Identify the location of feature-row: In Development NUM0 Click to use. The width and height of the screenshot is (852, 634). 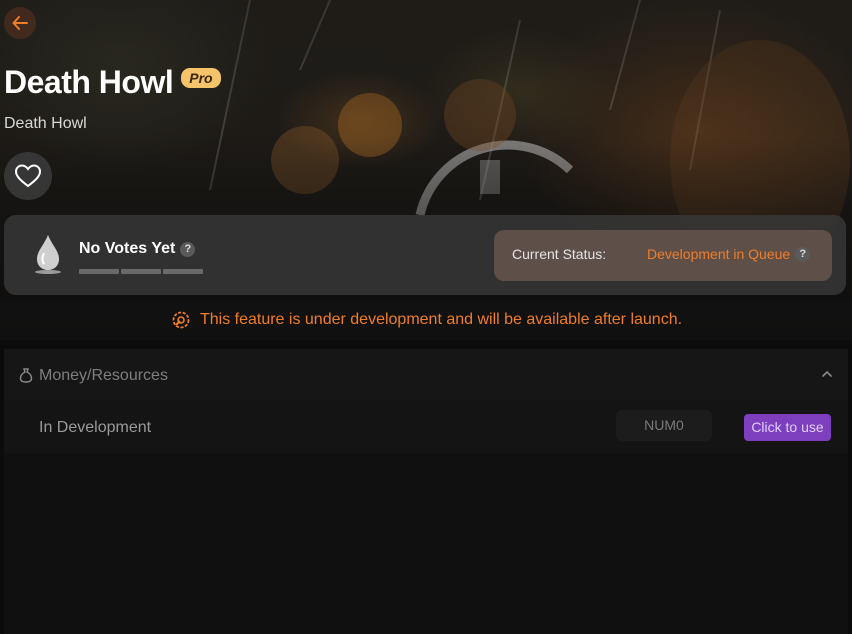
(426, 427).